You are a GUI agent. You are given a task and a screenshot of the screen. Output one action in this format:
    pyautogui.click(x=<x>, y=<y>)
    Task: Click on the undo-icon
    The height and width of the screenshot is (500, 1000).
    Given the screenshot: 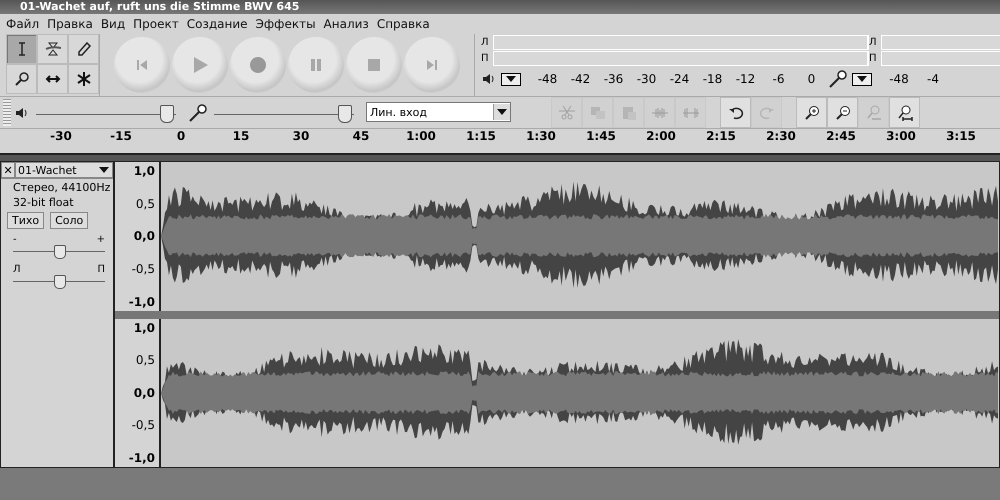 What is the action you would take?
    pyautogui.click(x=736, y=112)
    